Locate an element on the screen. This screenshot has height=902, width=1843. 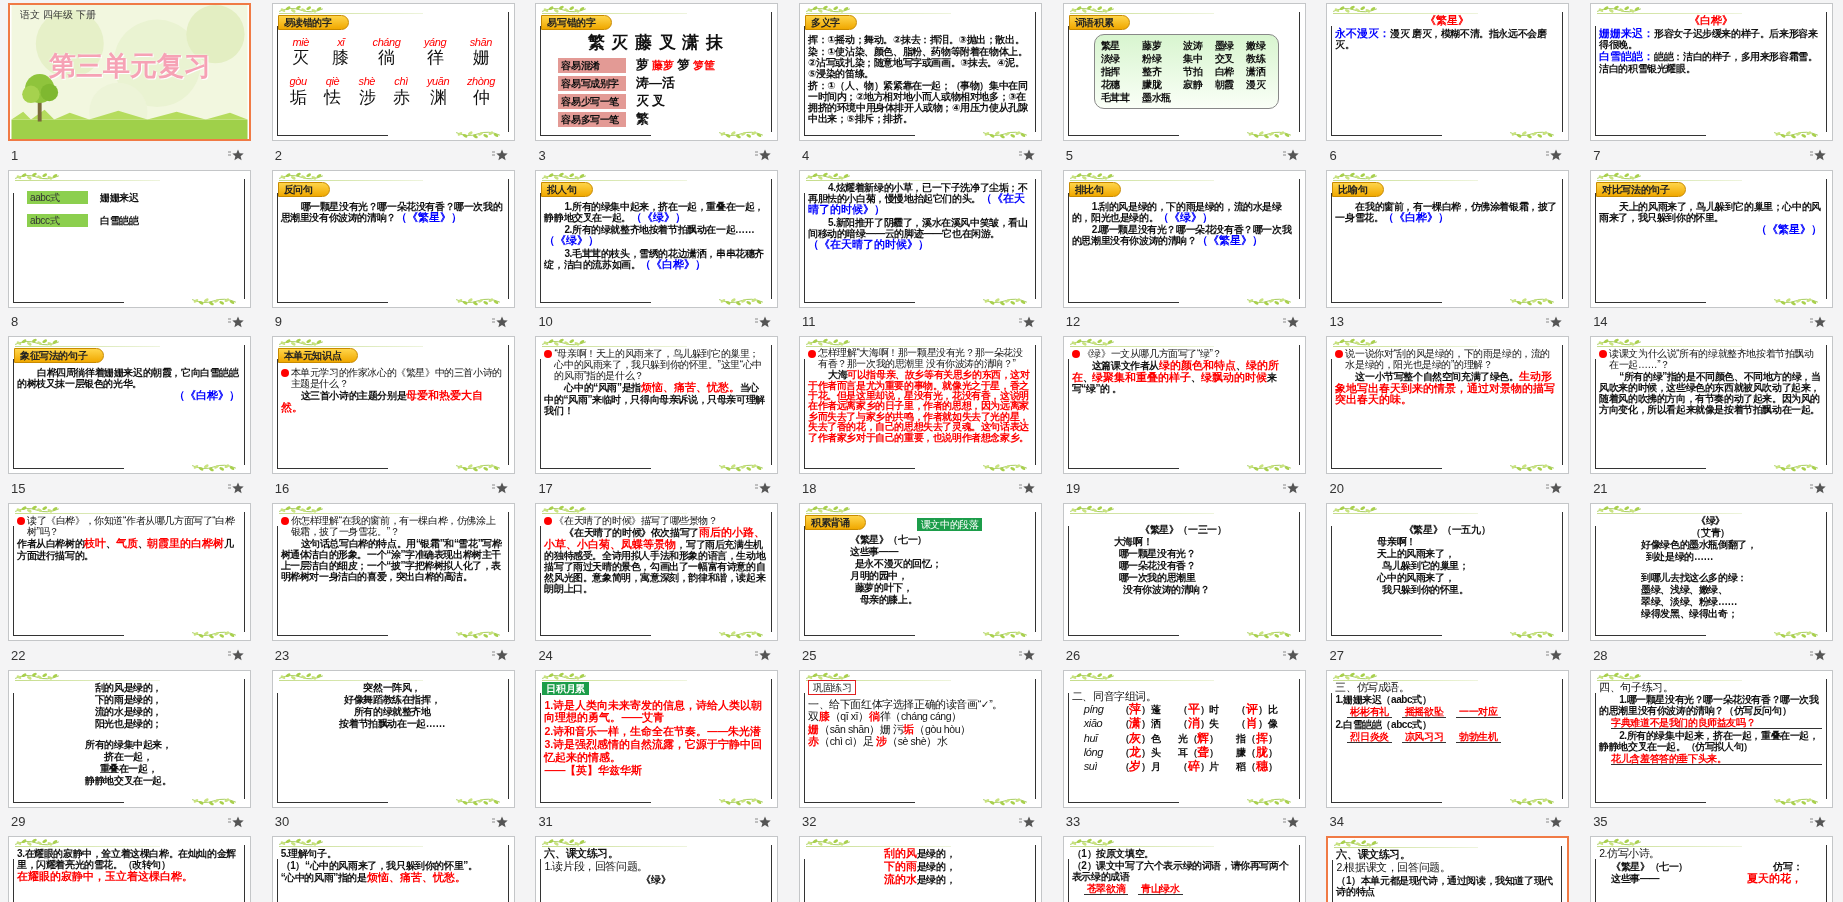
slide-thumbnail: 巩固练习 一、给下面红体字选择正确的读音画“✓”。 双膝（qī xī）徜徉（cháng cáng） 姗（sān shān）姗 污垢（gòu hòu） 赤（chì cì）足 涉（sè shè）水 is located at coordinates (921, 738).